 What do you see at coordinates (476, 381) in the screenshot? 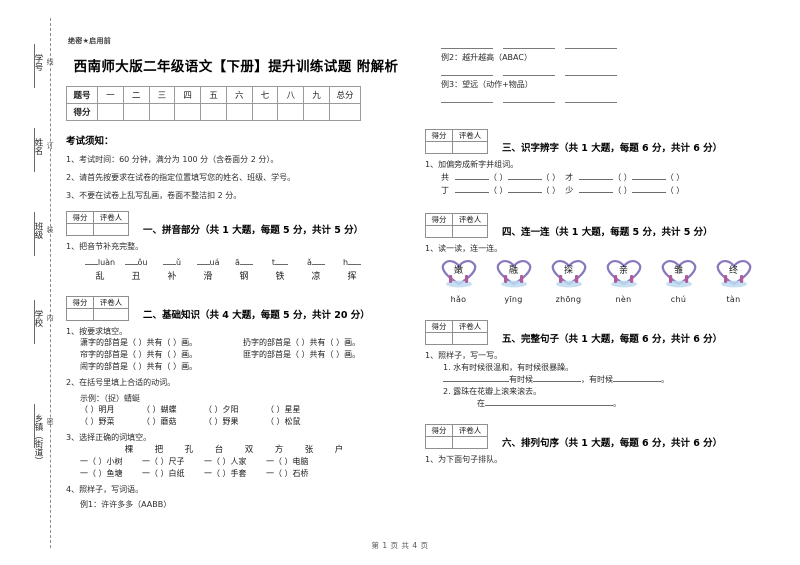
I see `sentence-blank-a` at bounding box center [476, 381].